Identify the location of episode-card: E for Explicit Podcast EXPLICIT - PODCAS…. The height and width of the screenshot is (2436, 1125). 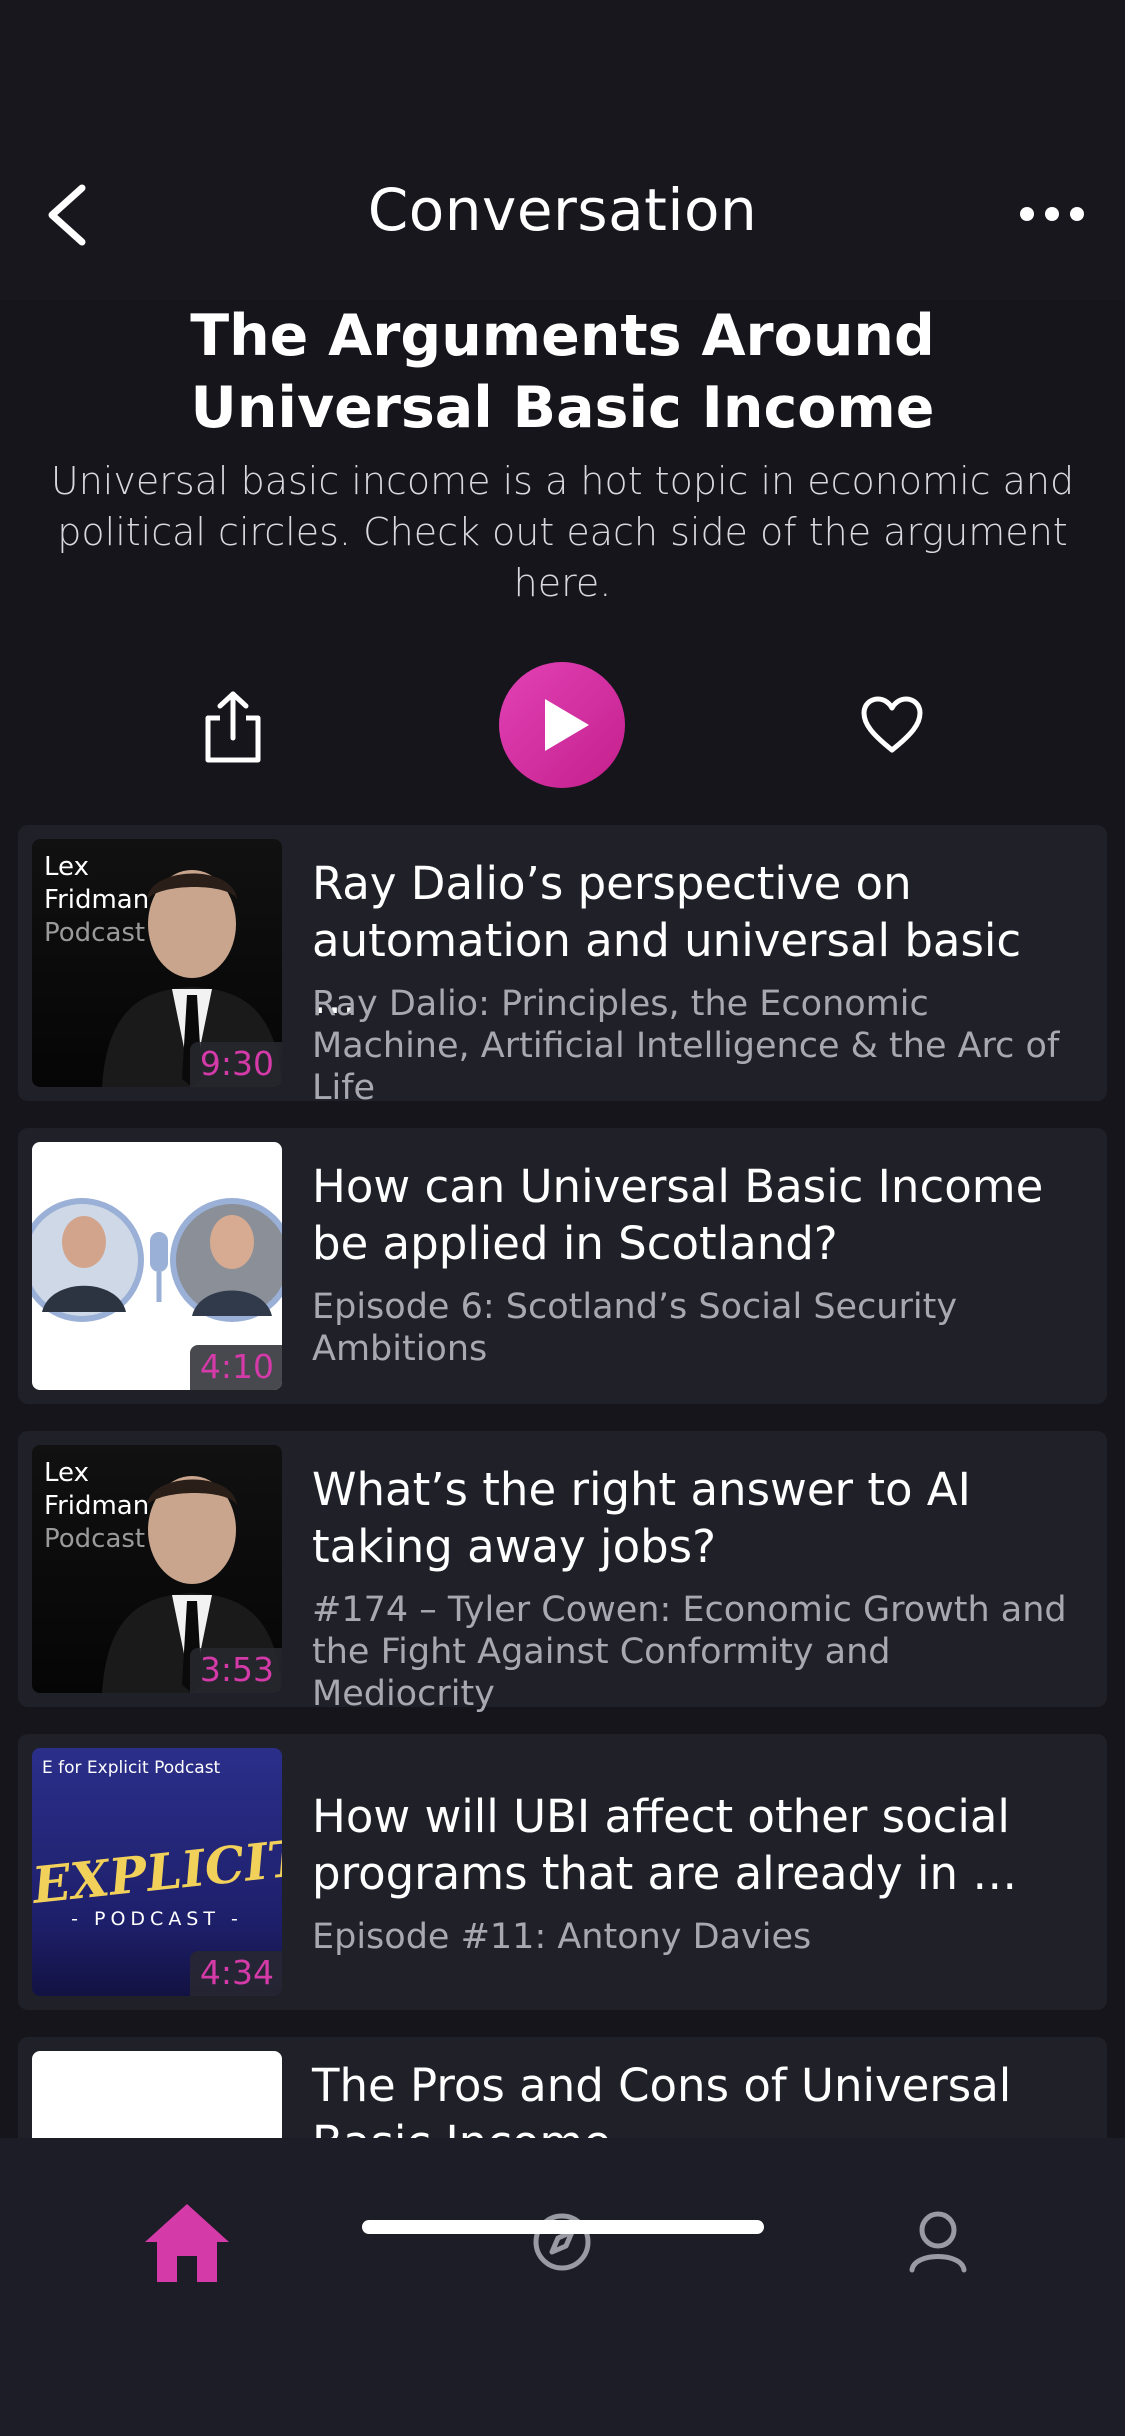
(562, 1872).